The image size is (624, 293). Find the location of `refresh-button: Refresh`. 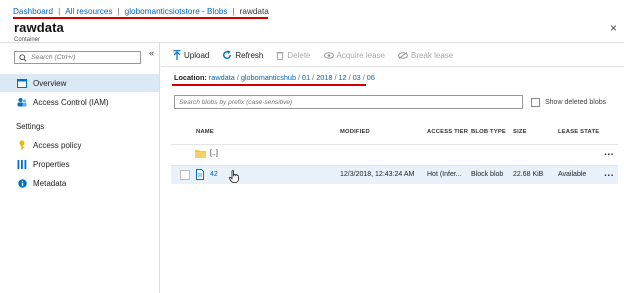

refresh-button: Refresh is located at coordinates (242, 55).